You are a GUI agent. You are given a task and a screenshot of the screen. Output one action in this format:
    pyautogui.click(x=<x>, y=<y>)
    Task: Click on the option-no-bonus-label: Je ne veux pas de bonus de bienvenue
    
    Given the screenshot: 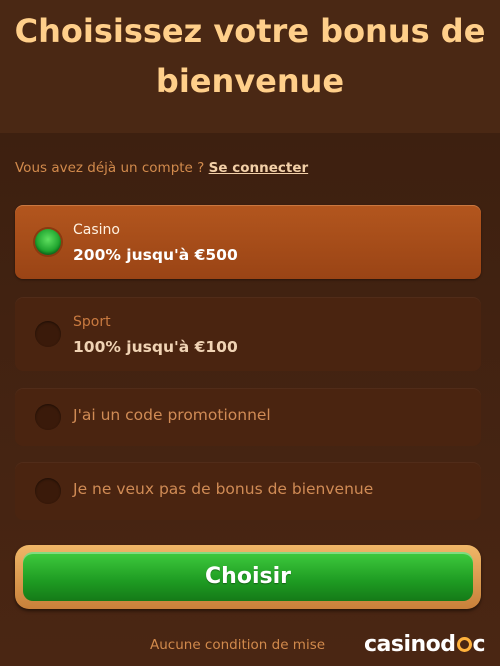 What is the action you would take?
    pyautogui.click(x=223, y=489)
    